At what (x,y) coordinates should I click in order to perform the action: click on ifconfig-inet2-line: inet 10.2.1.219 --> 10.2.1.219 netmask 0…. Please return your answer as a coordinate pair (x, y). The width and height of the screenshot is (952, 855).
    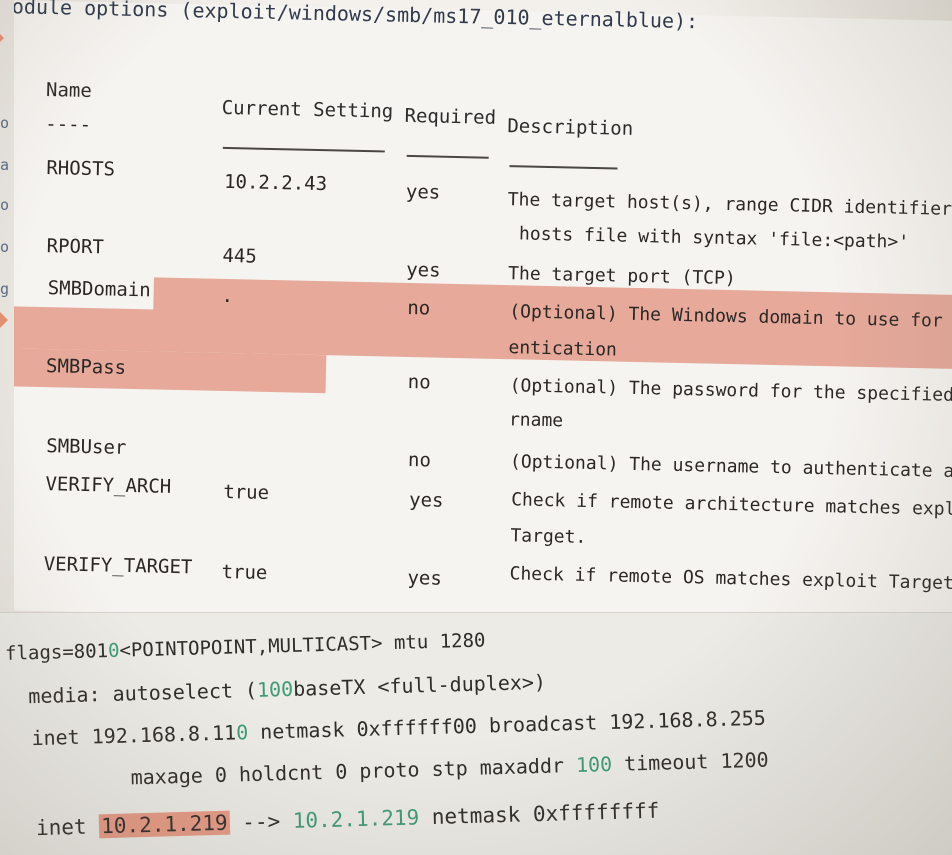
    Looking at the image, I should click on (348, 819).